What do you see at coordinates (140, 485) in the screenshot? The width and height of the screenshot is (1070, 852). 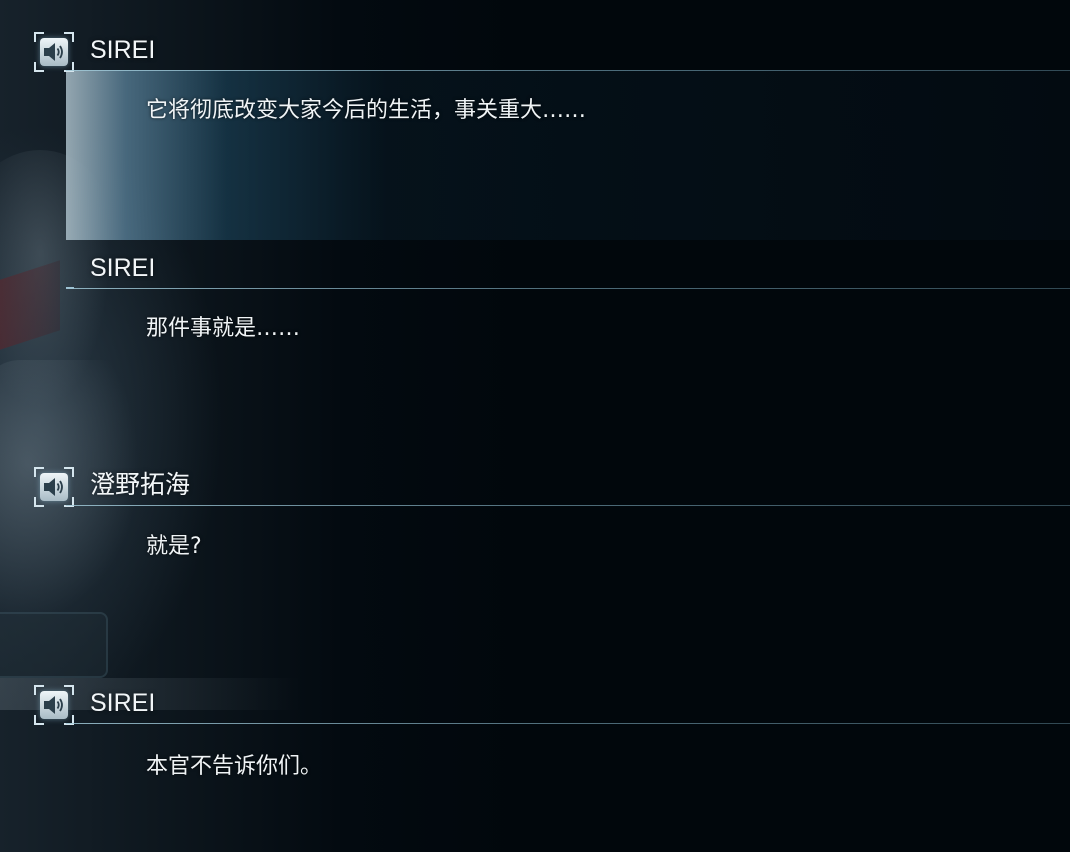 I see `speaker-name: 澄野拓海` at bounding box center [140, 485].